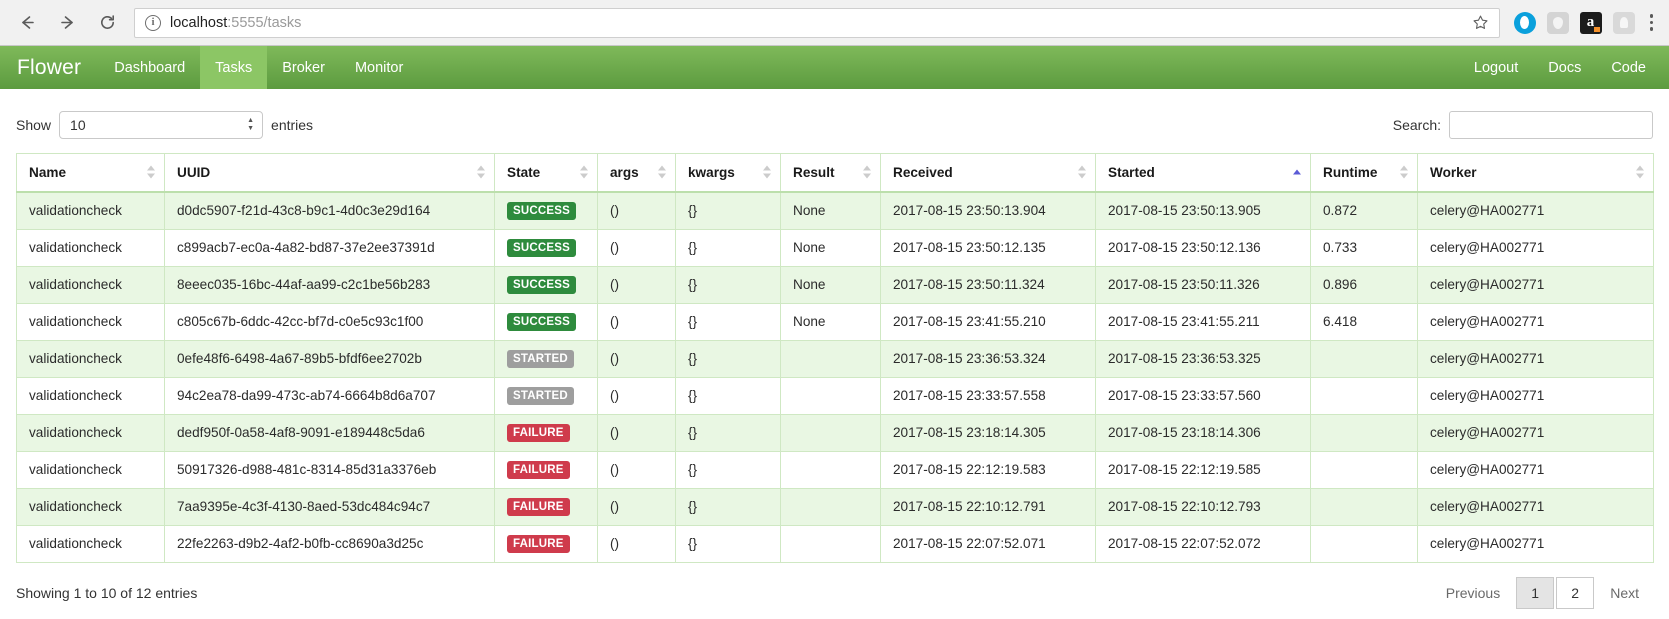 The height and width of the screenshot is (619, 1669). I want to click on nav-link-code: Code, so click(1628, 67).